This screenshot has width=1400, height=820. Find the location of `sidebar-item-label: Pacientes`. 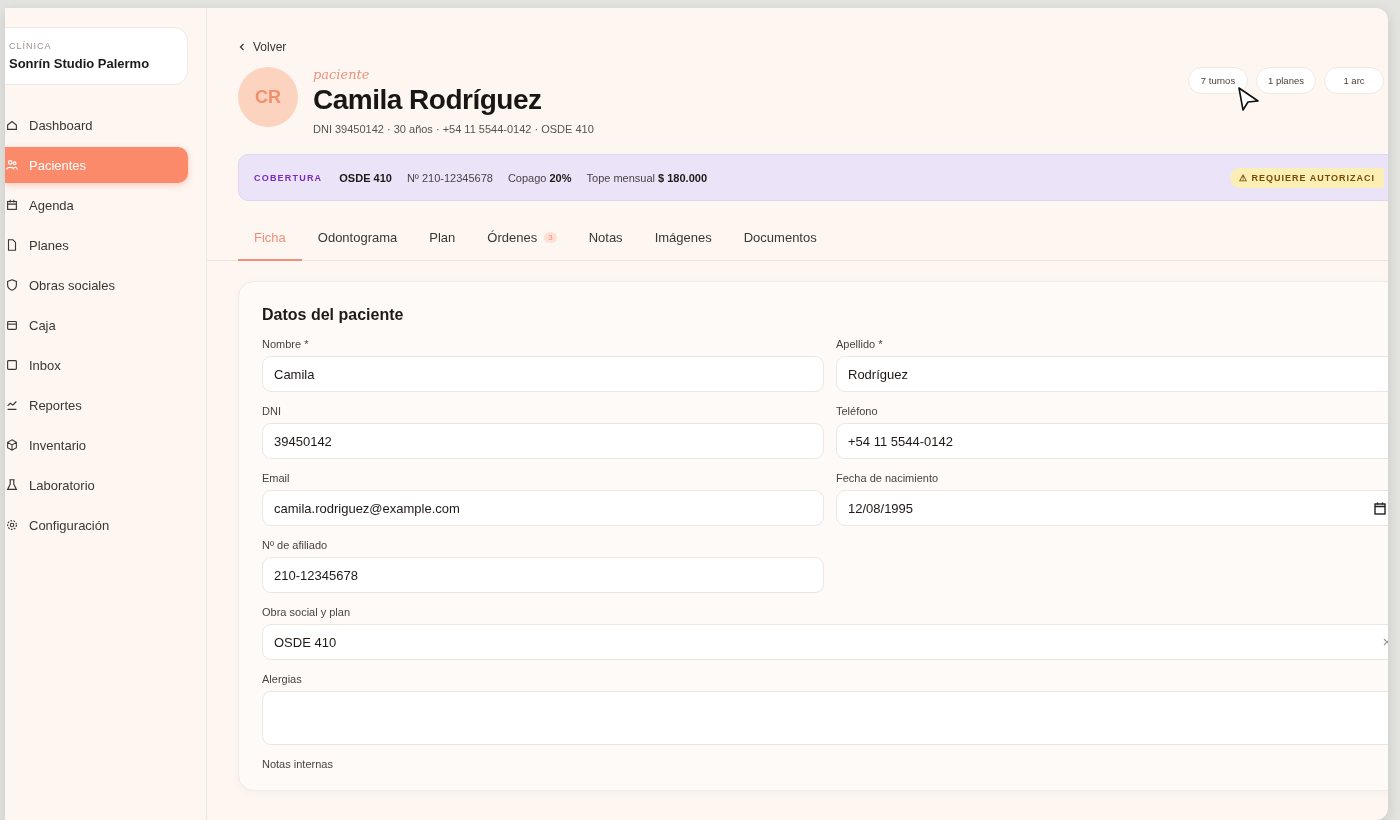

sidebar-item-label: Pacientes is located at coordinates (58, 165).